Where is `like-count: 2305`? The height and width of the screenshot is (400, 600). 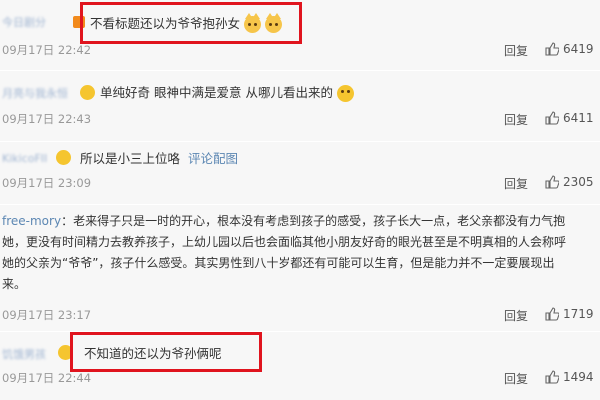
like-count: 2305 is located at coordinates (578, 182).